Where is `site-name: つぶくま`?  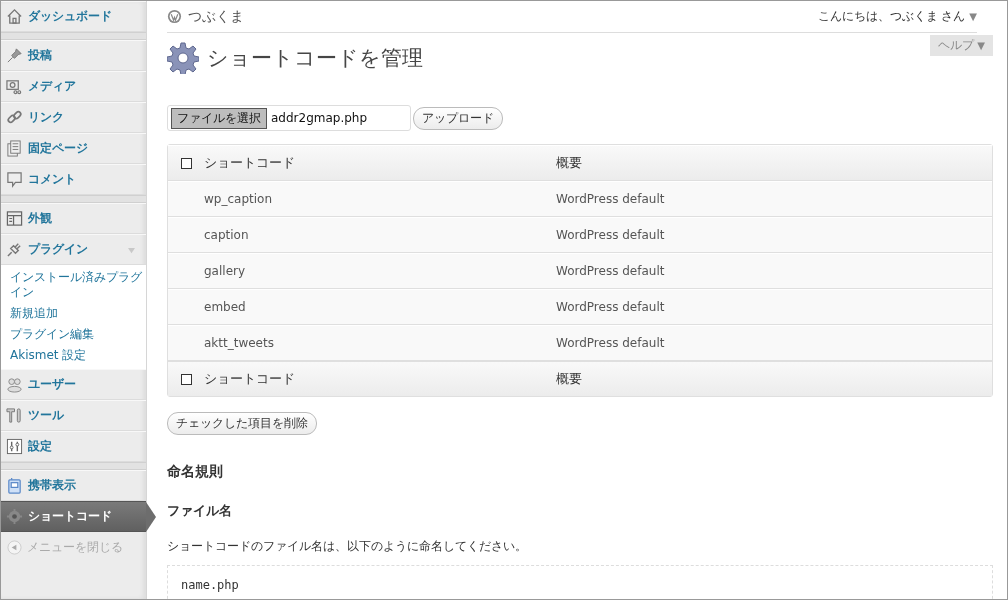 site-name: つぶくま is located at coordinates (216, 16).